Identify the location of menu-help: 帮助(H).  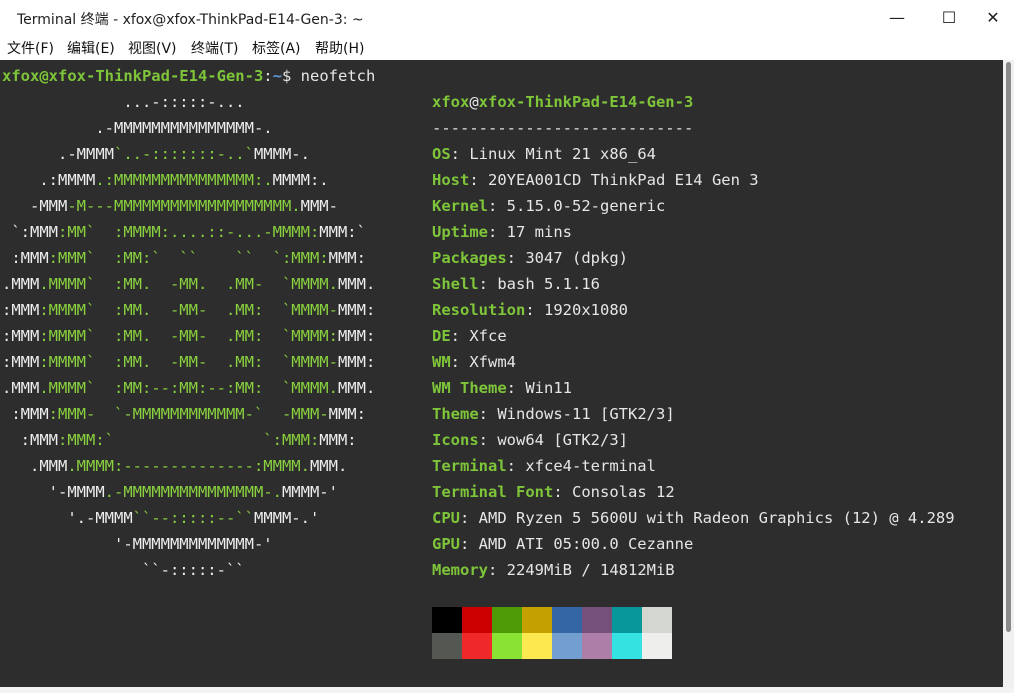
(339, 48).